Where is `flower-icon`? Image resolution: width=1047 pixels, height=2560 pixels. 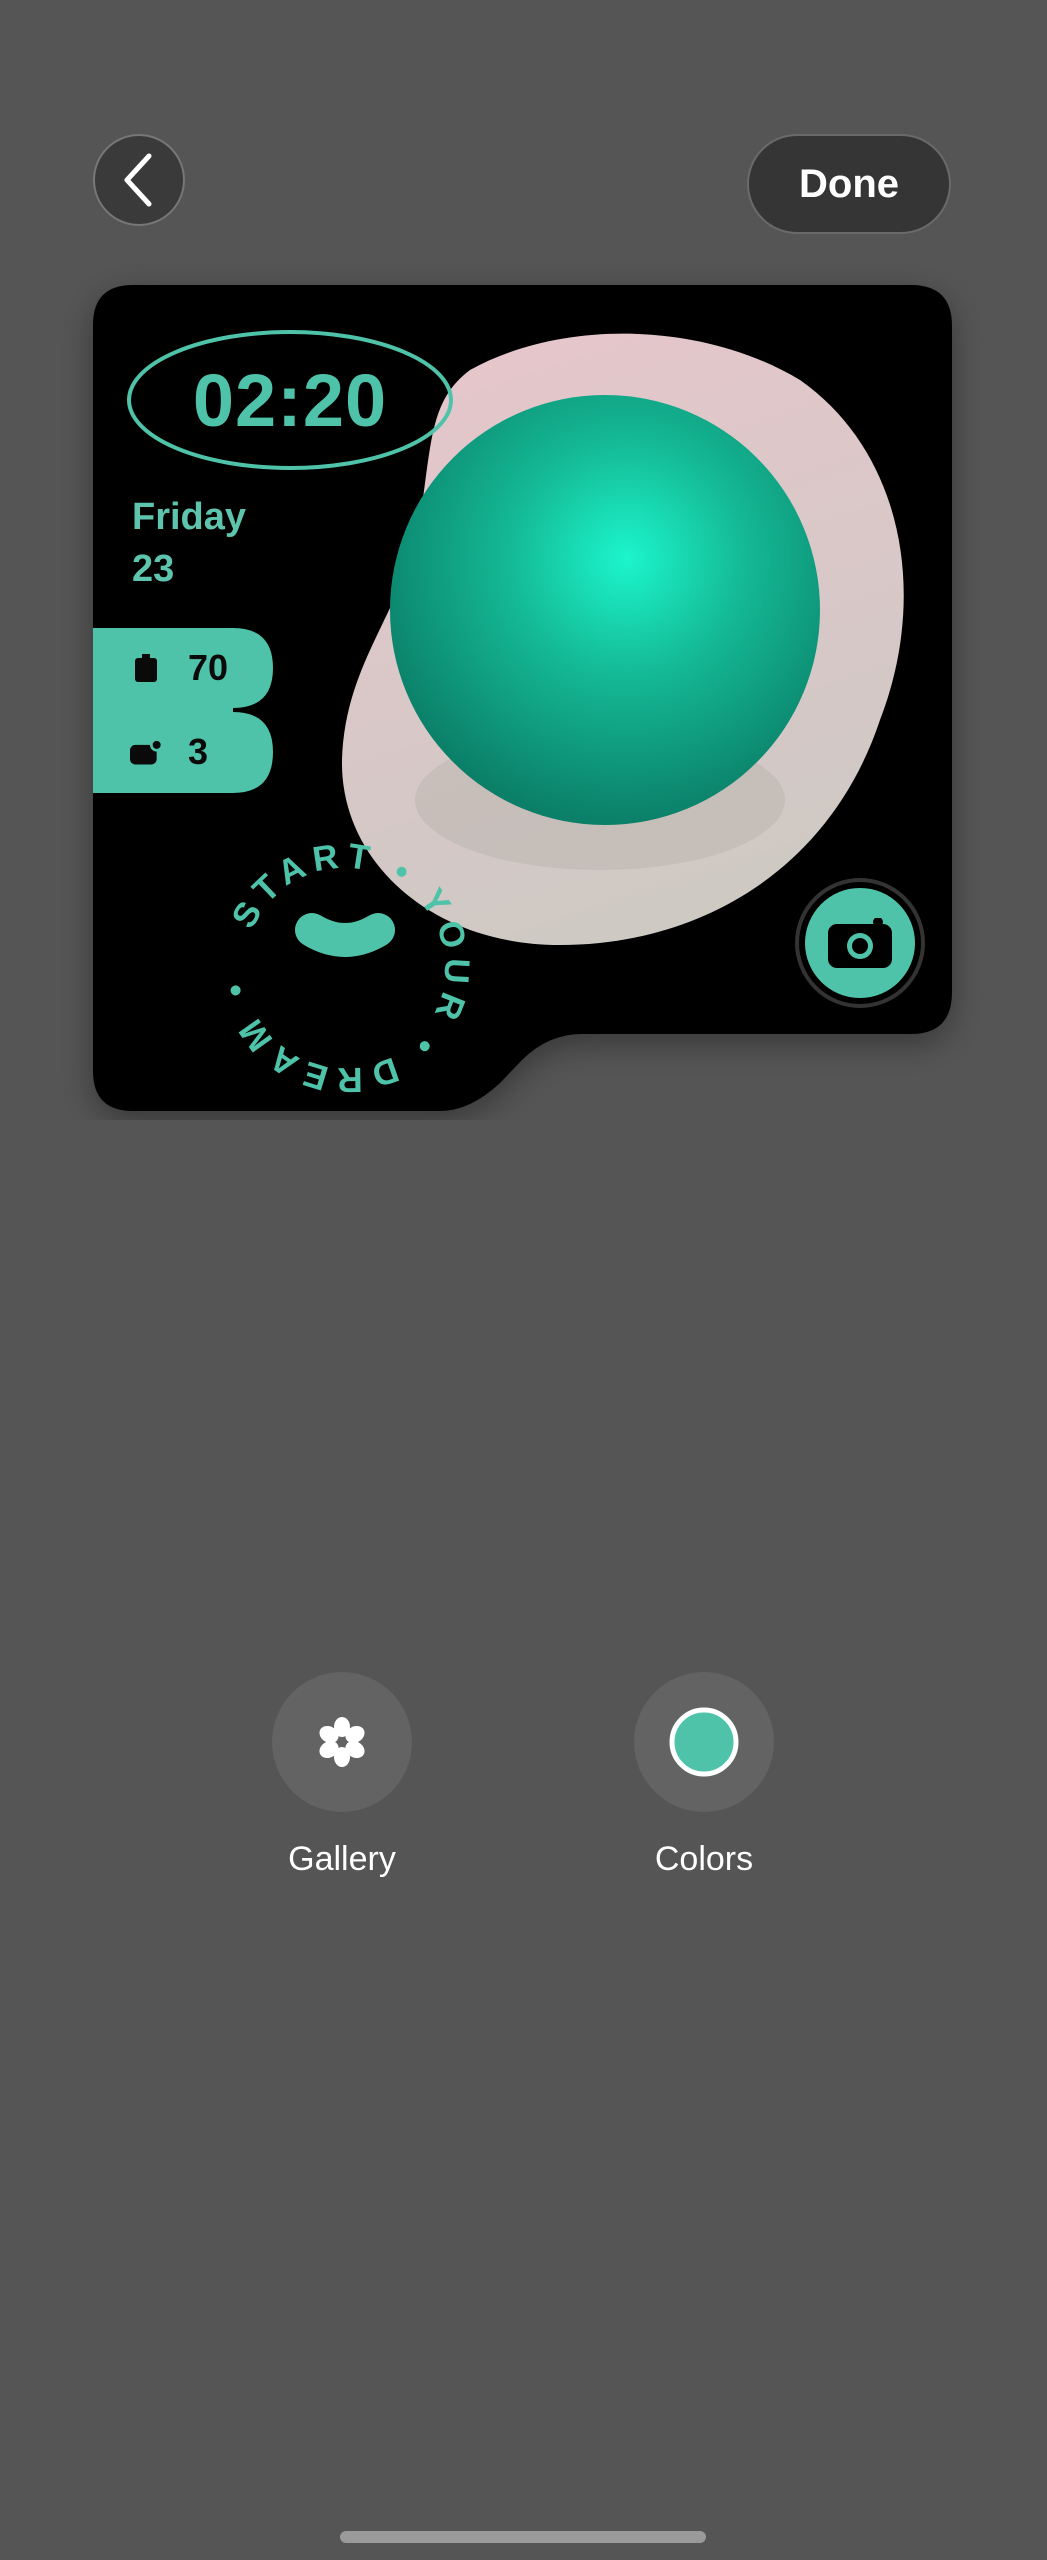
flower-icon is located at coordinates (342, 1742).